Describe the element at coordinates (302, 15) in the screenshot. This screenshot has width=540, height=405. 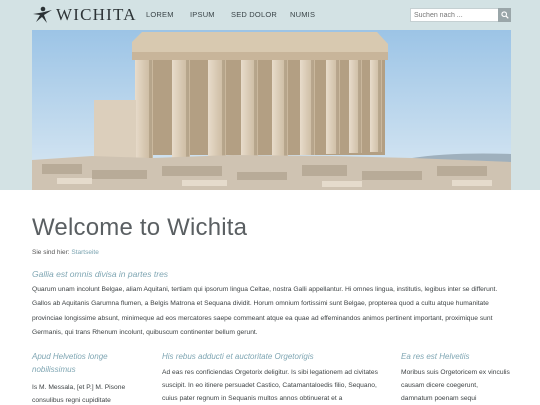
I see `nav-item-numis: NUMIS` at that location.